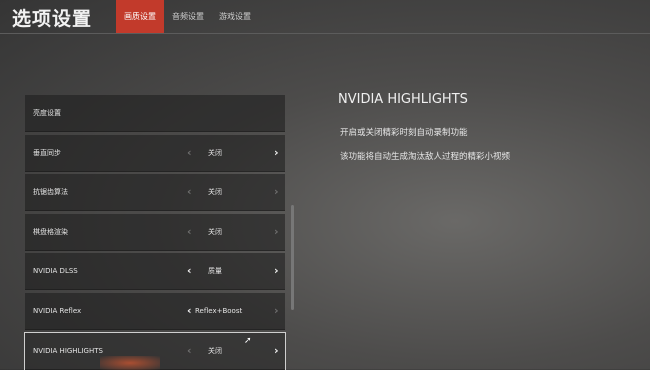 Image resolution: width=650 pixels, height=370 pixels. I want to click on setting-row-checkerboard: 棋盘格渲染 ‹ 关闭 ›, so click(155, 232).